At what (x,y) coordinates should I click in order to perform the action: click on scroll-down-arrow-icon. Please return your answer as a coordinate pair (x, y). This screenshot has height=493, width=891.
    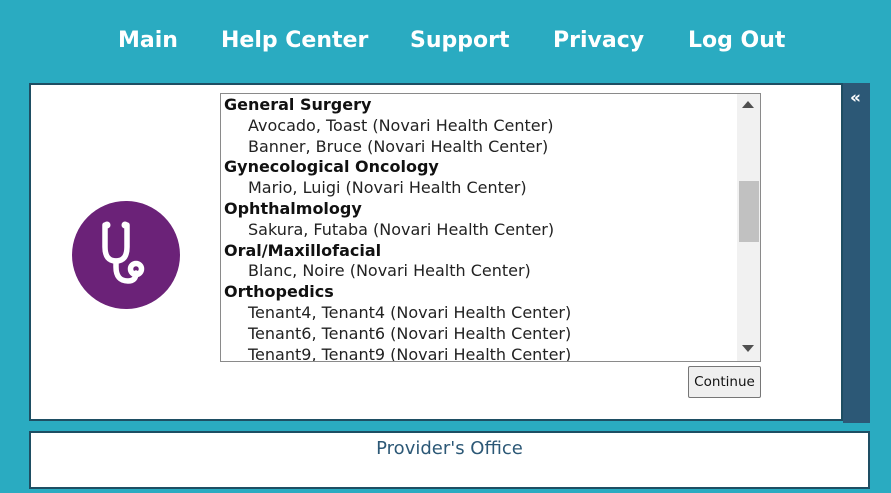
    Looking at the image, I should click on (748, 348).